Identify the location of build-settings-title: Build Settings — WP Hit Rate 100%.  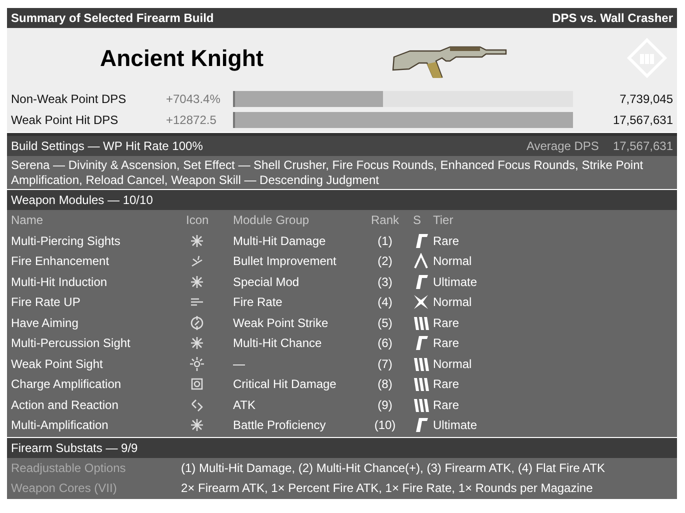
(107, 146).